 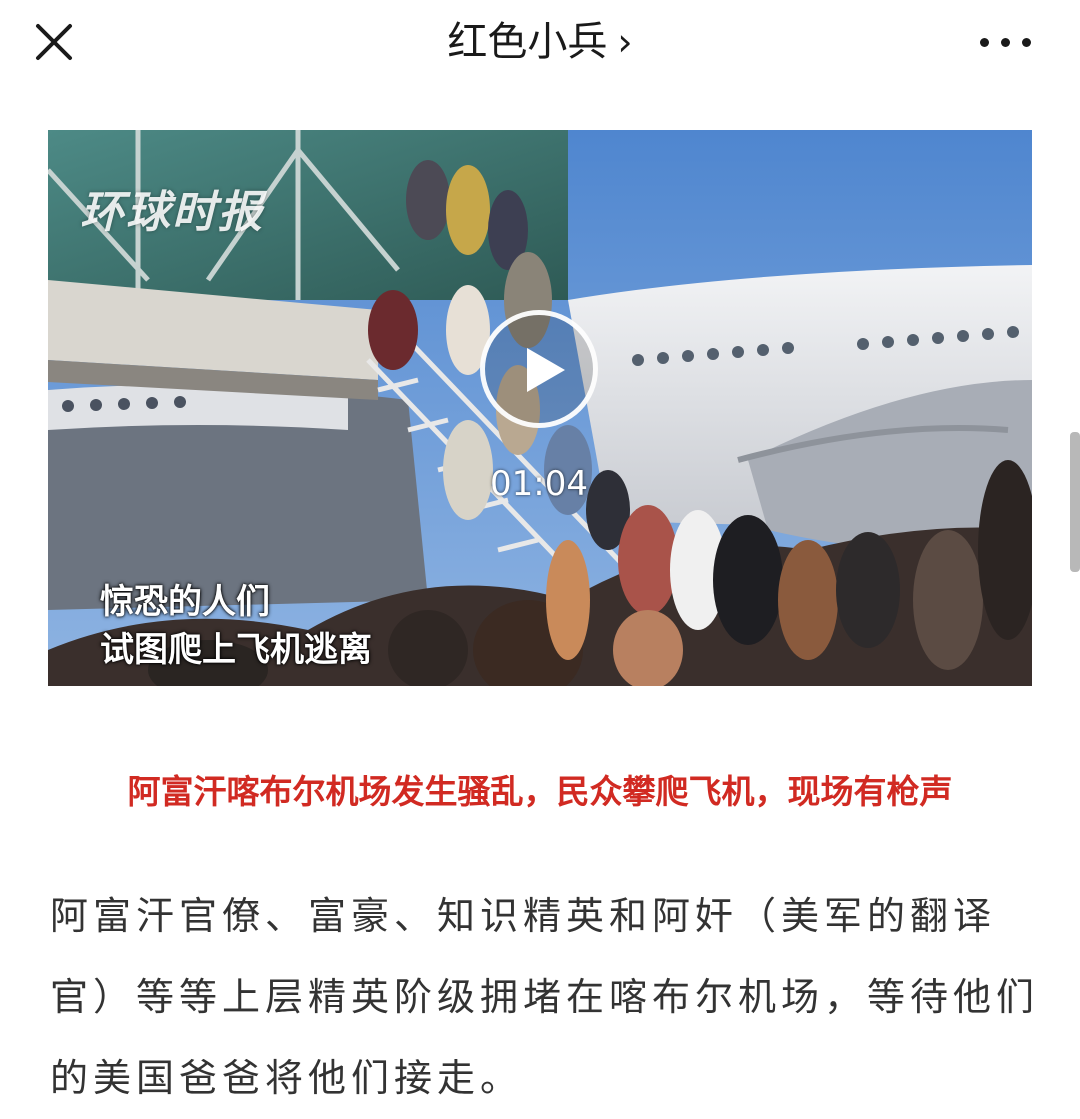 I want to click on play-button, so click(x=539, y=369).